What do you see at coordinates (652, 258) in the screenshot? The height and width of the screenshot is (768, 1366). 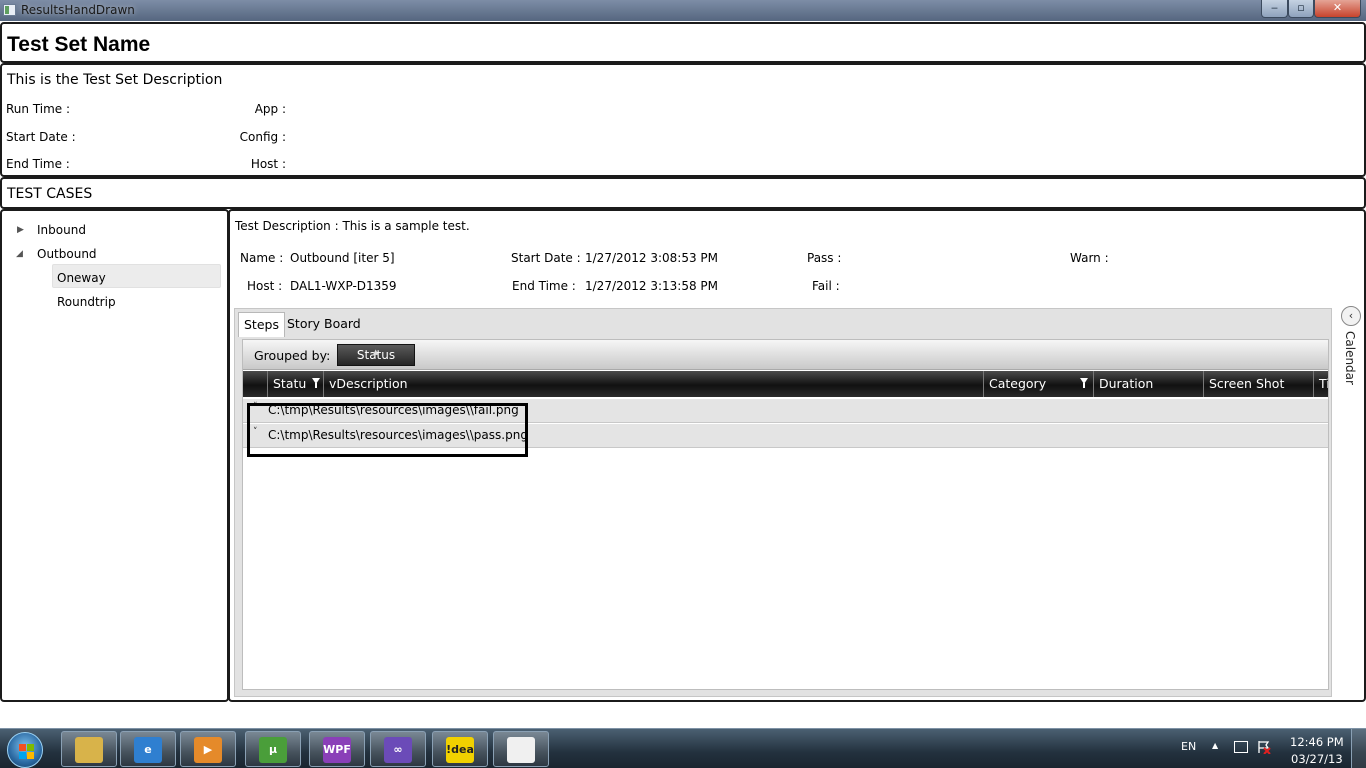 I see `start-date-value: 1/27/2012 3:08:53 PM` at bounding box center [652, 258].